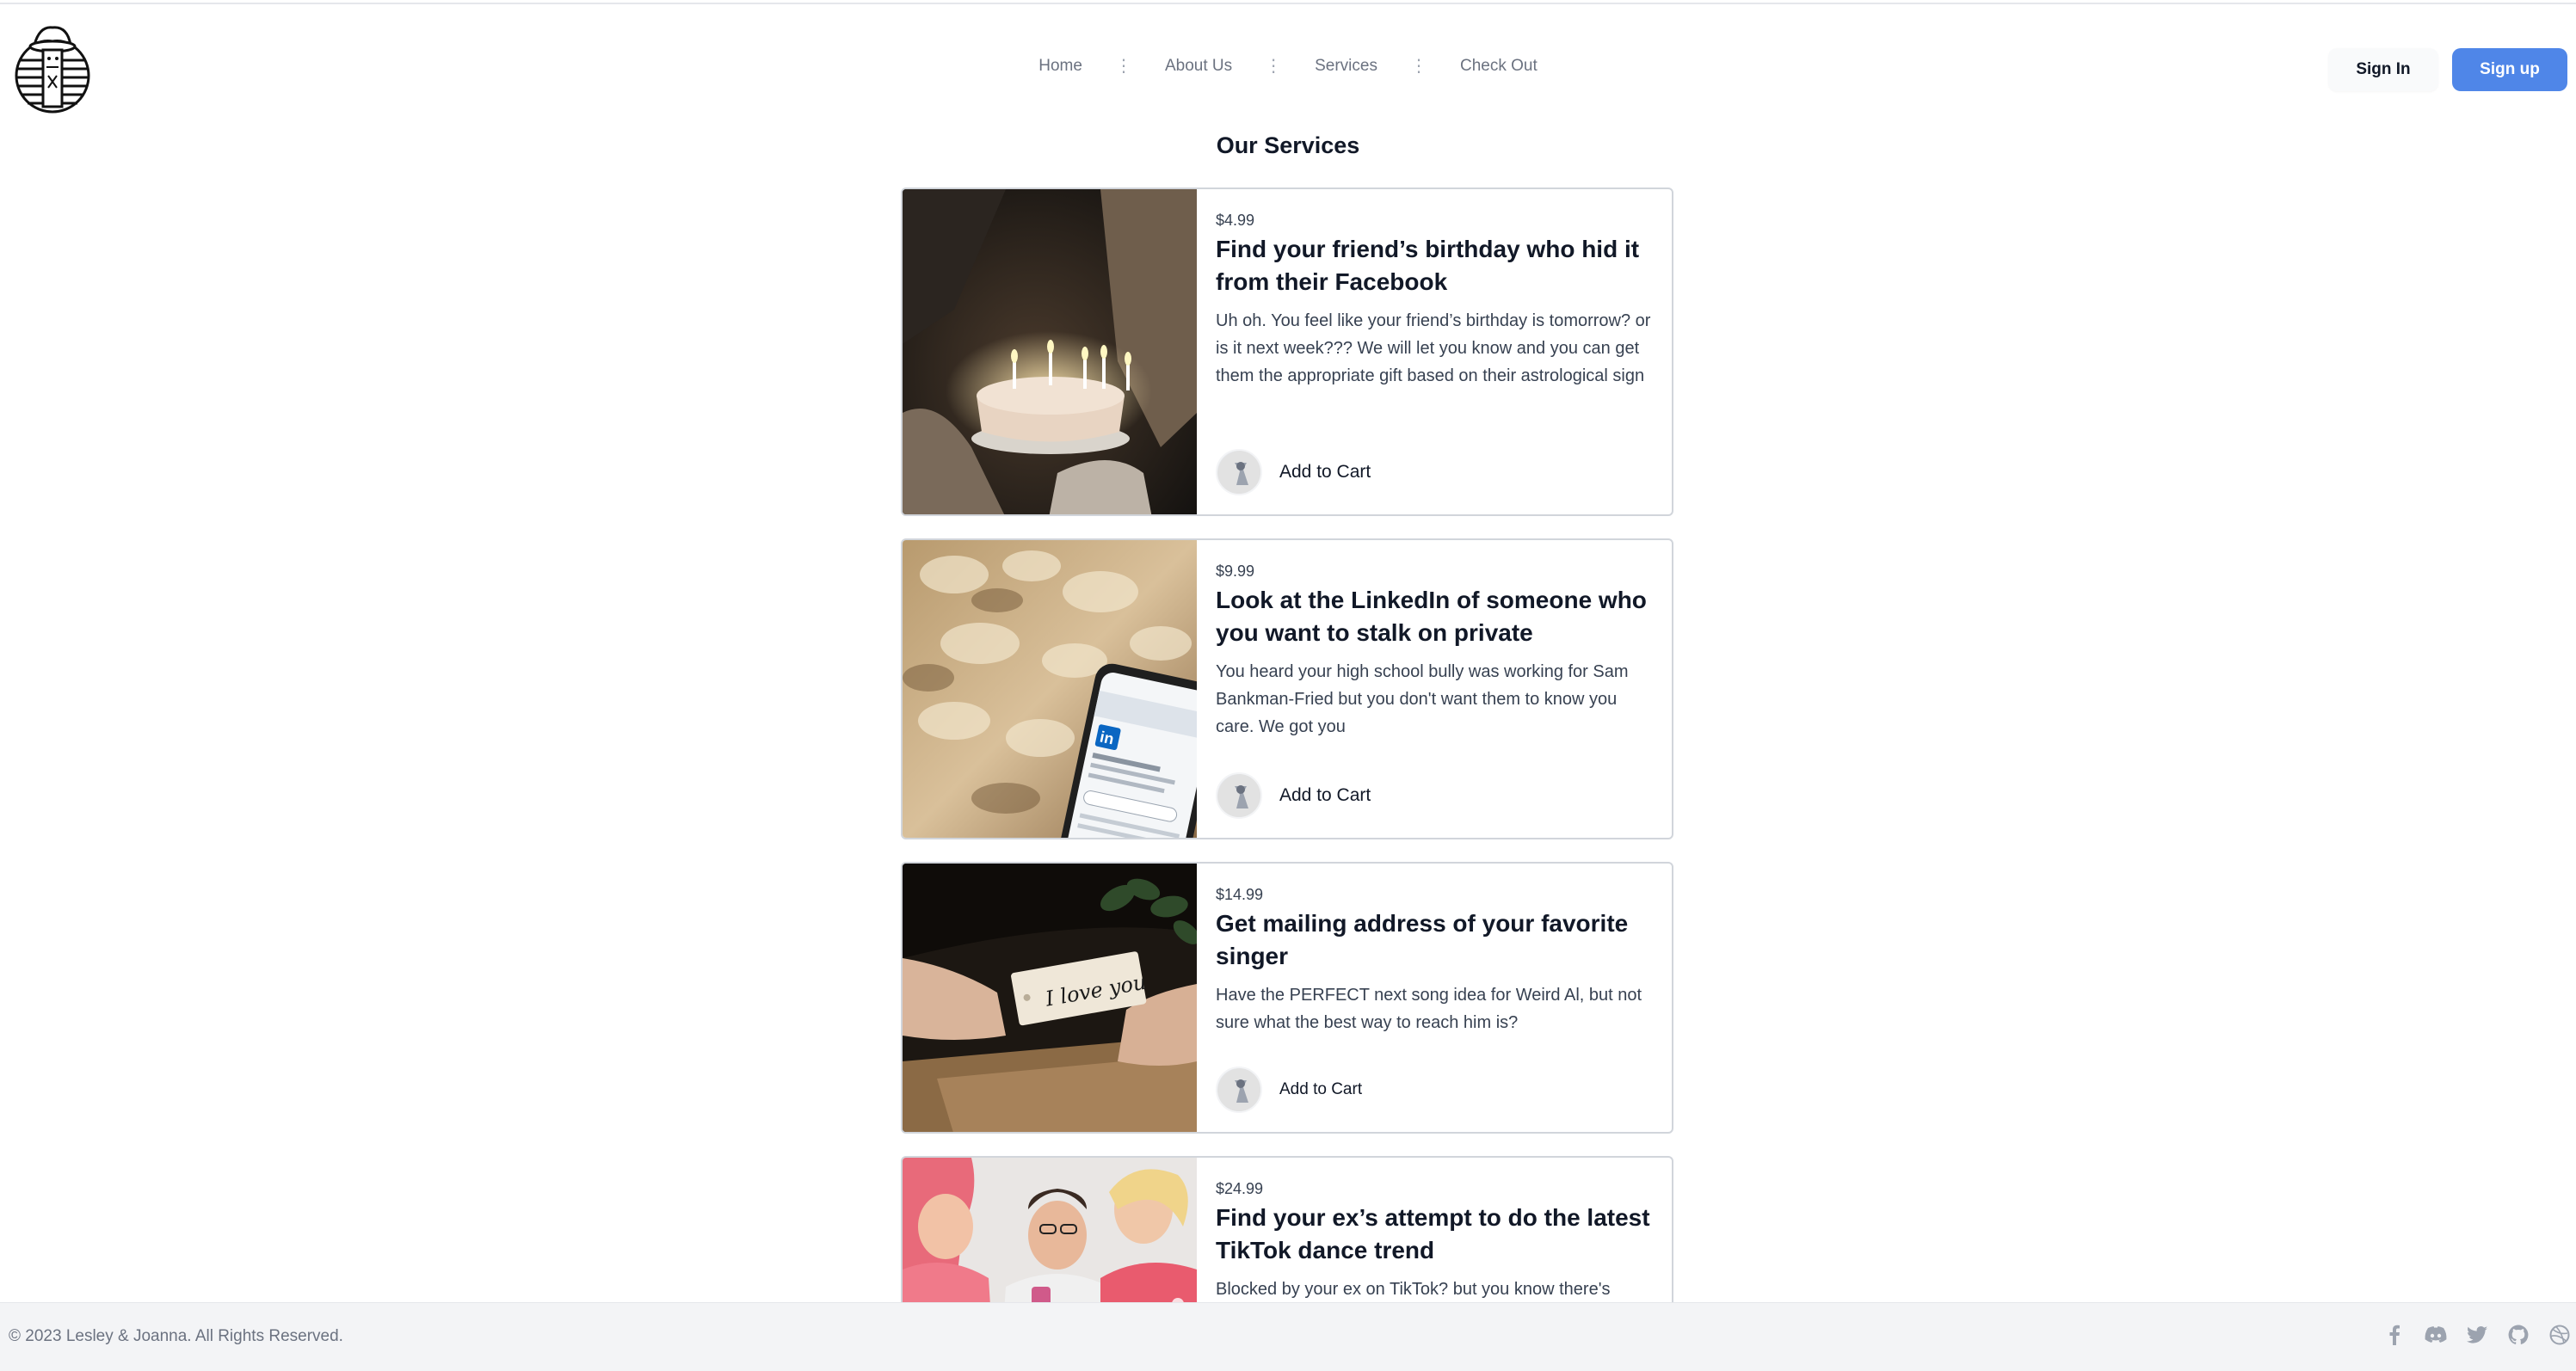 The image size is (2576, 1371). What do you see at coordinates (1236, 571) in the screenshot?
I see `service-price: $9.99` at bounding box center [1236, 571].